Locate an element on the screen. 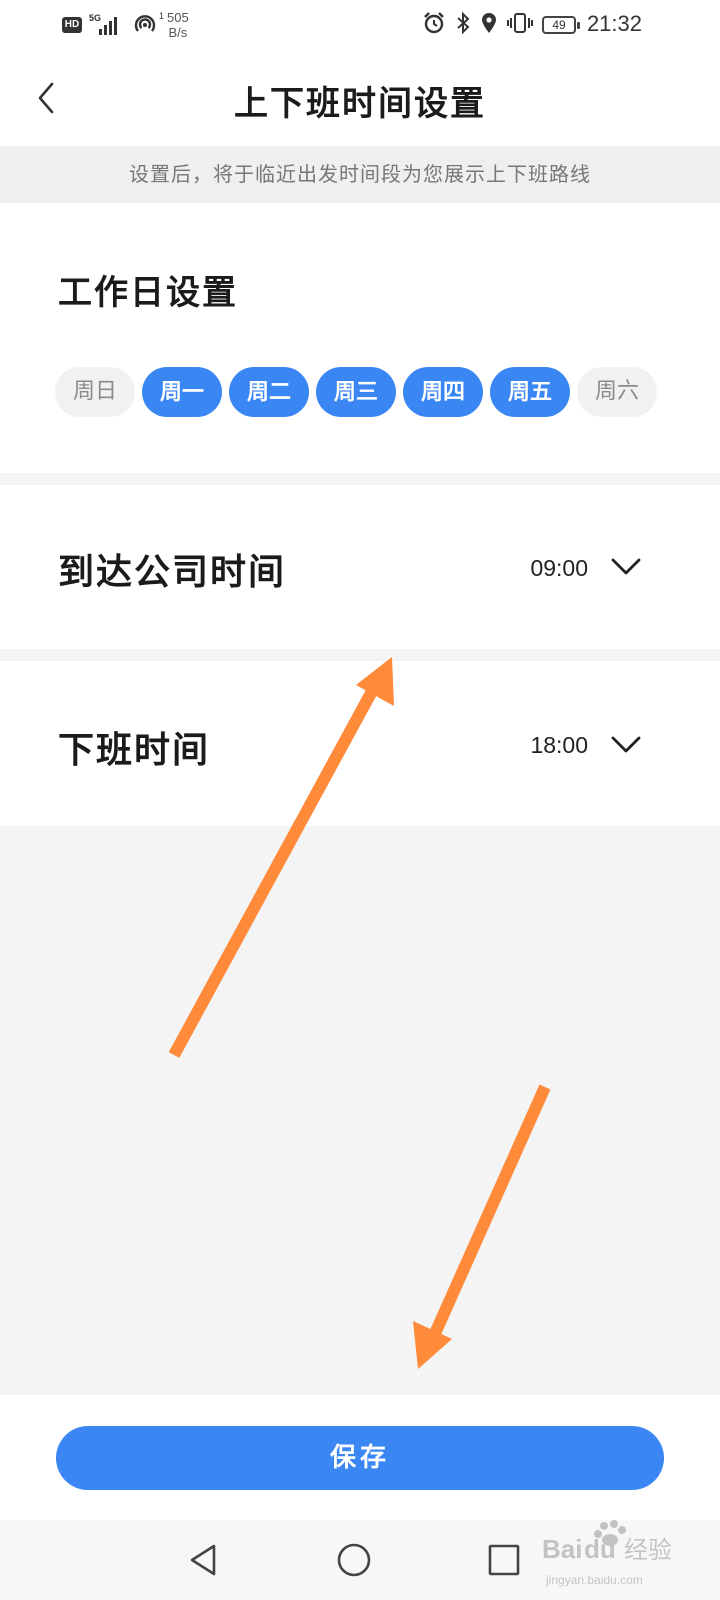  save-bar: 保存 is located at coordinates (360, 1457).